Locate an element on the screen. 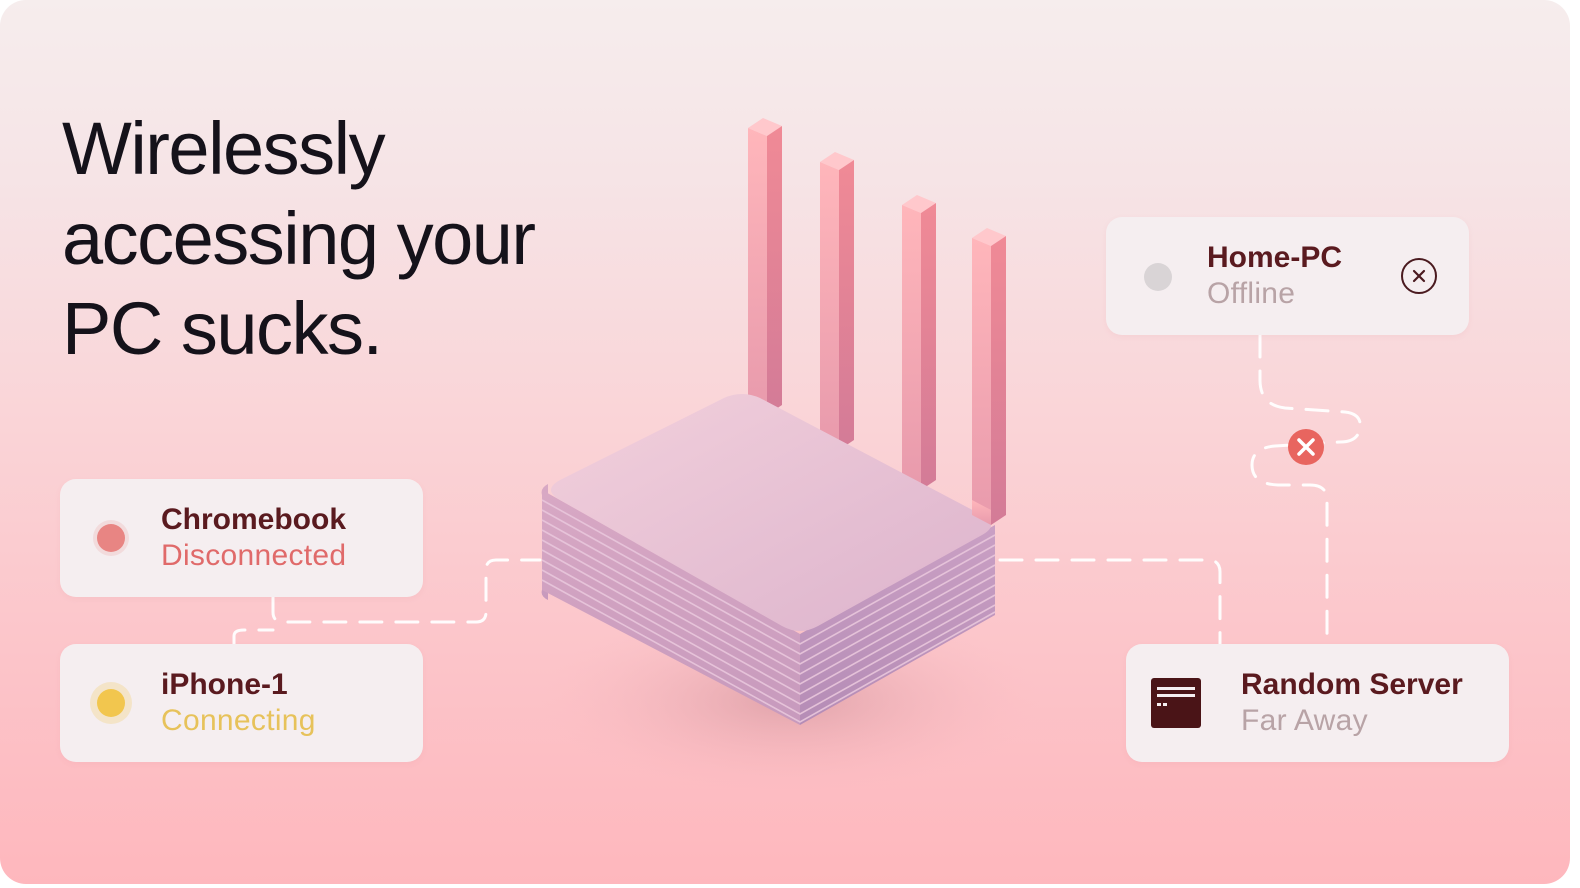 The width and height of the screenshot is (1580, 888). device-status: Connecting is located at coordinates (238, 720).